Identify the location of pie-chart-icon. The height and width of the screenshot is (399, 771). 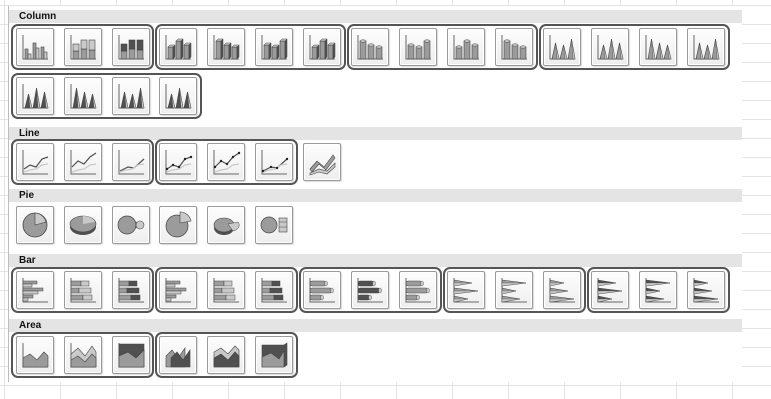
(35, 225).